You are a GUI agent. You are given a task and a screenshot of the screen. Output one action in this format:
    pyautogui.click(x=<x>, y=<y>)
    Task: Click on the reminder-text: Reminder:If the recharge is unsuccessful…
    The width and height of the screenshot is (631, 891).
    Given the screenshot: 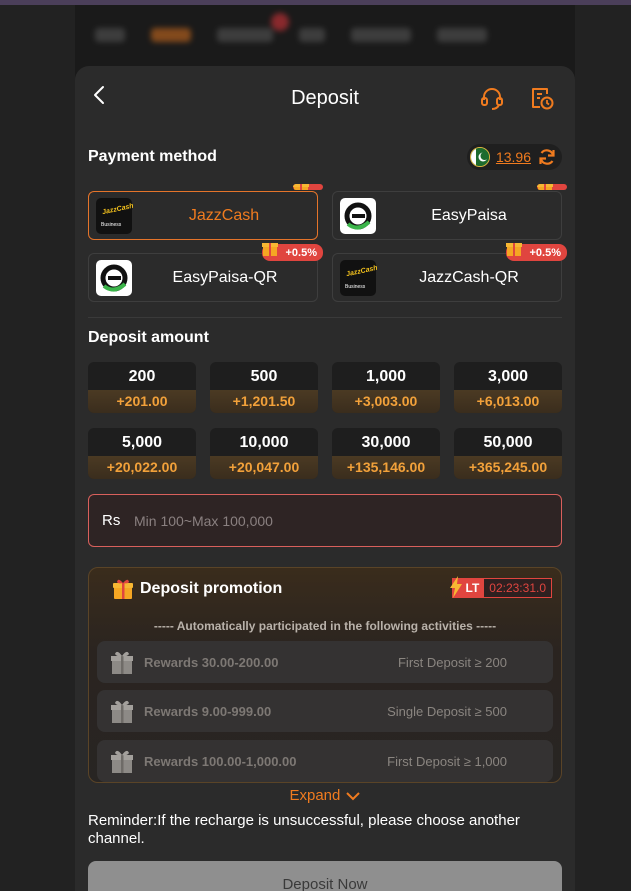 What is the action you would take?
    pyautogui.click(x=304, y=829)
    